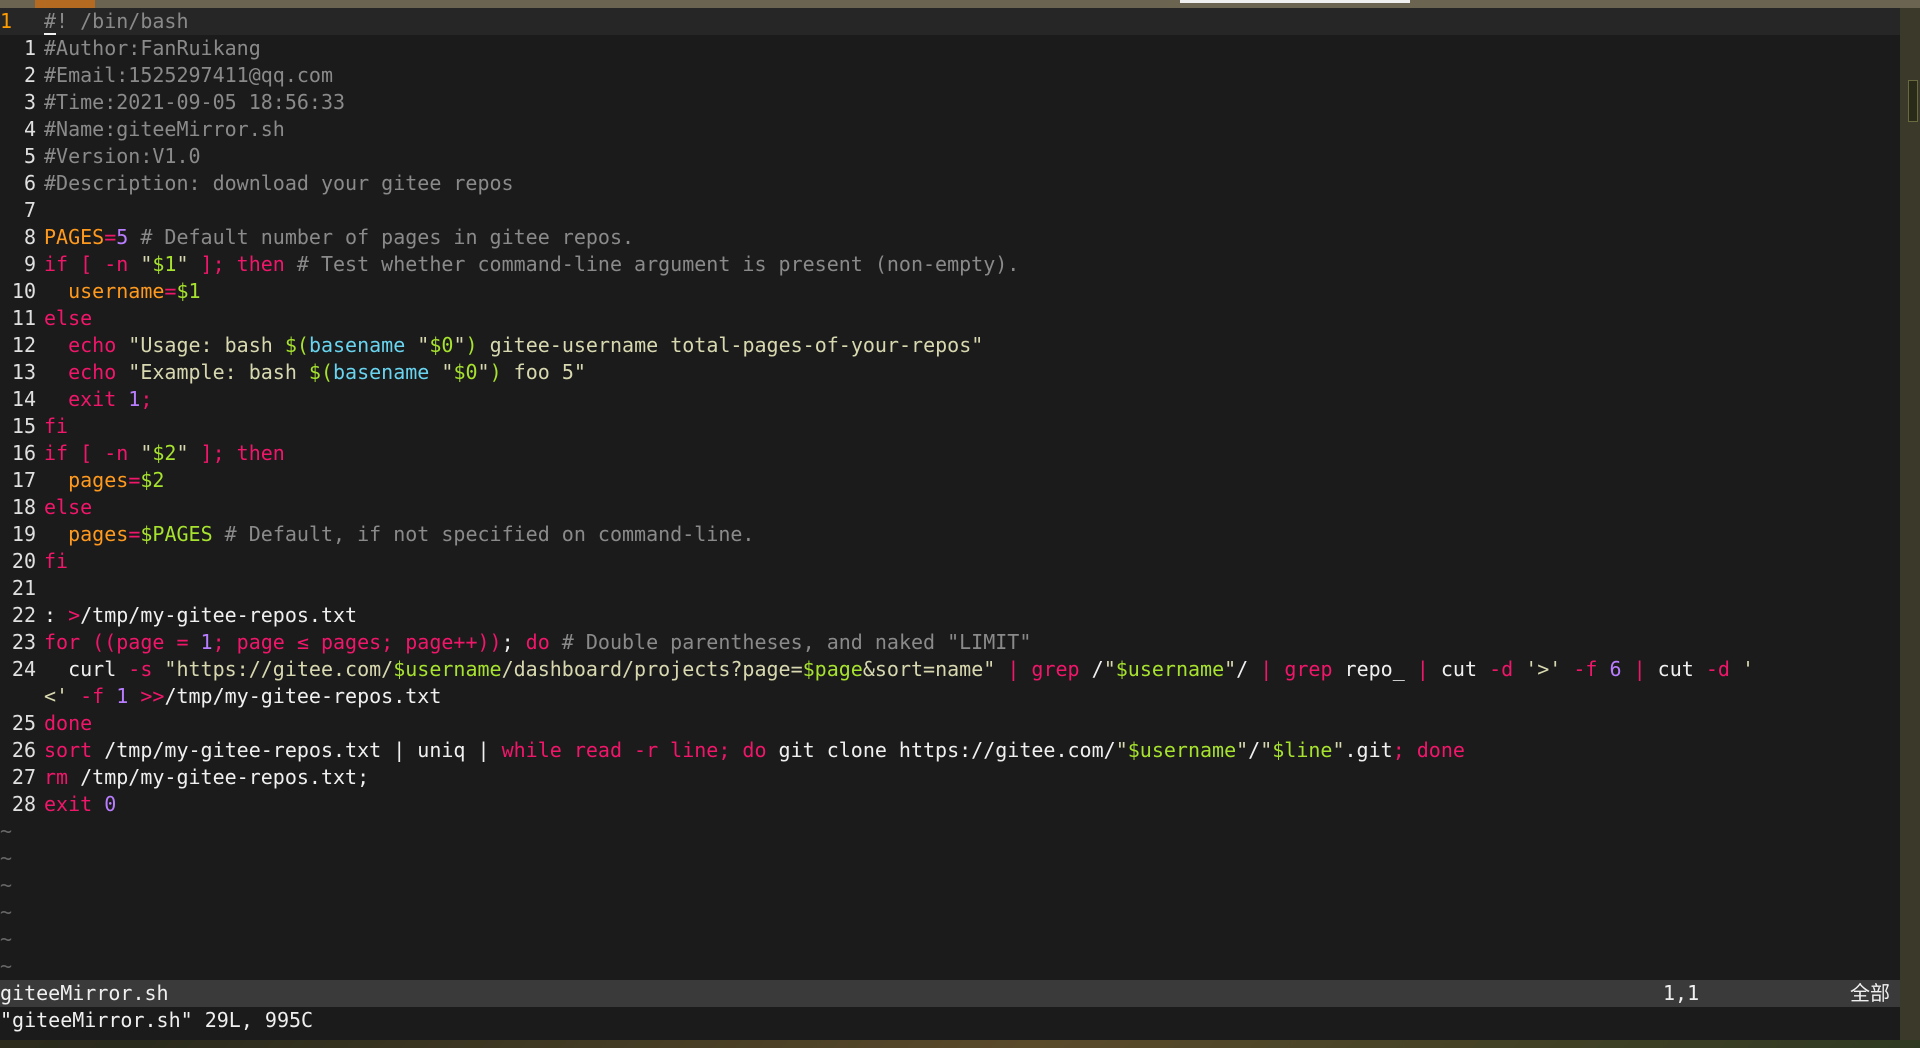  Describe the element at coordinates (1910, 524) in the screenshot. I see `terminal-scrollbar` at that location.